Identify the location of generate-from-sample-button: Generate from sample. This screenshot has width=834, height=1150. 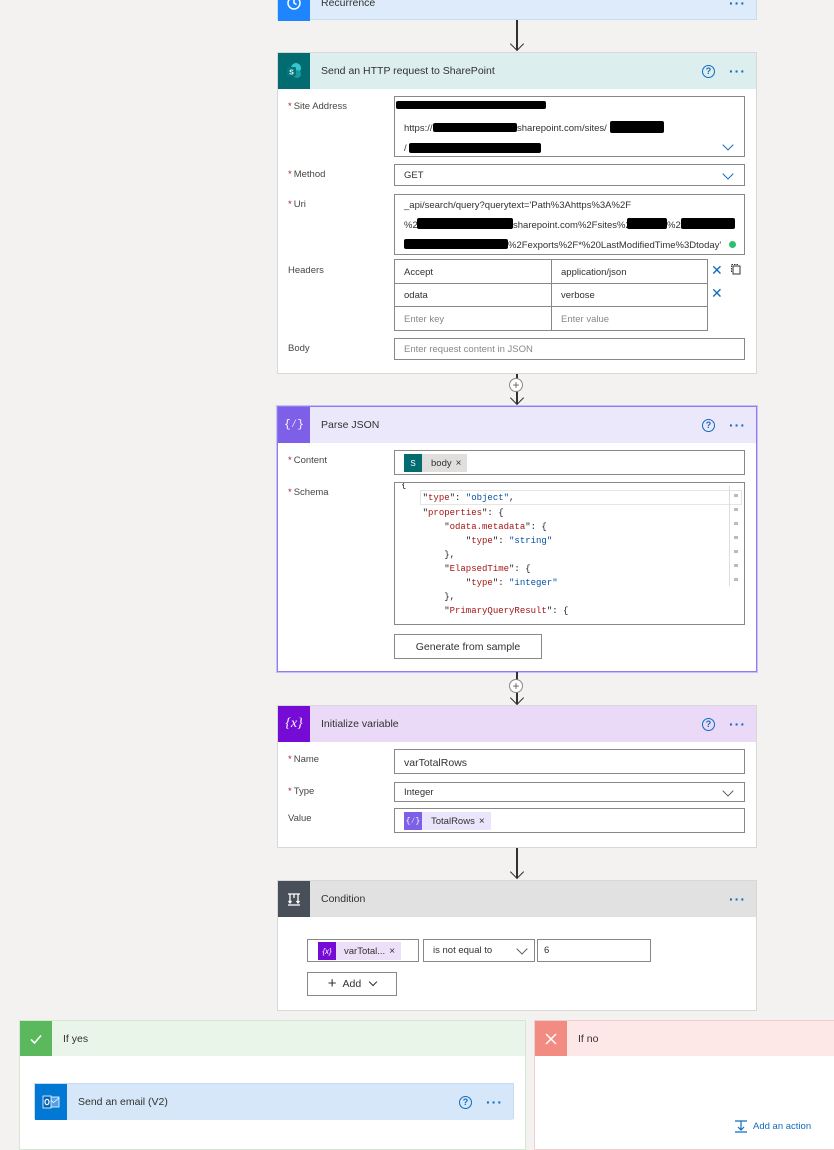
(468, 646).